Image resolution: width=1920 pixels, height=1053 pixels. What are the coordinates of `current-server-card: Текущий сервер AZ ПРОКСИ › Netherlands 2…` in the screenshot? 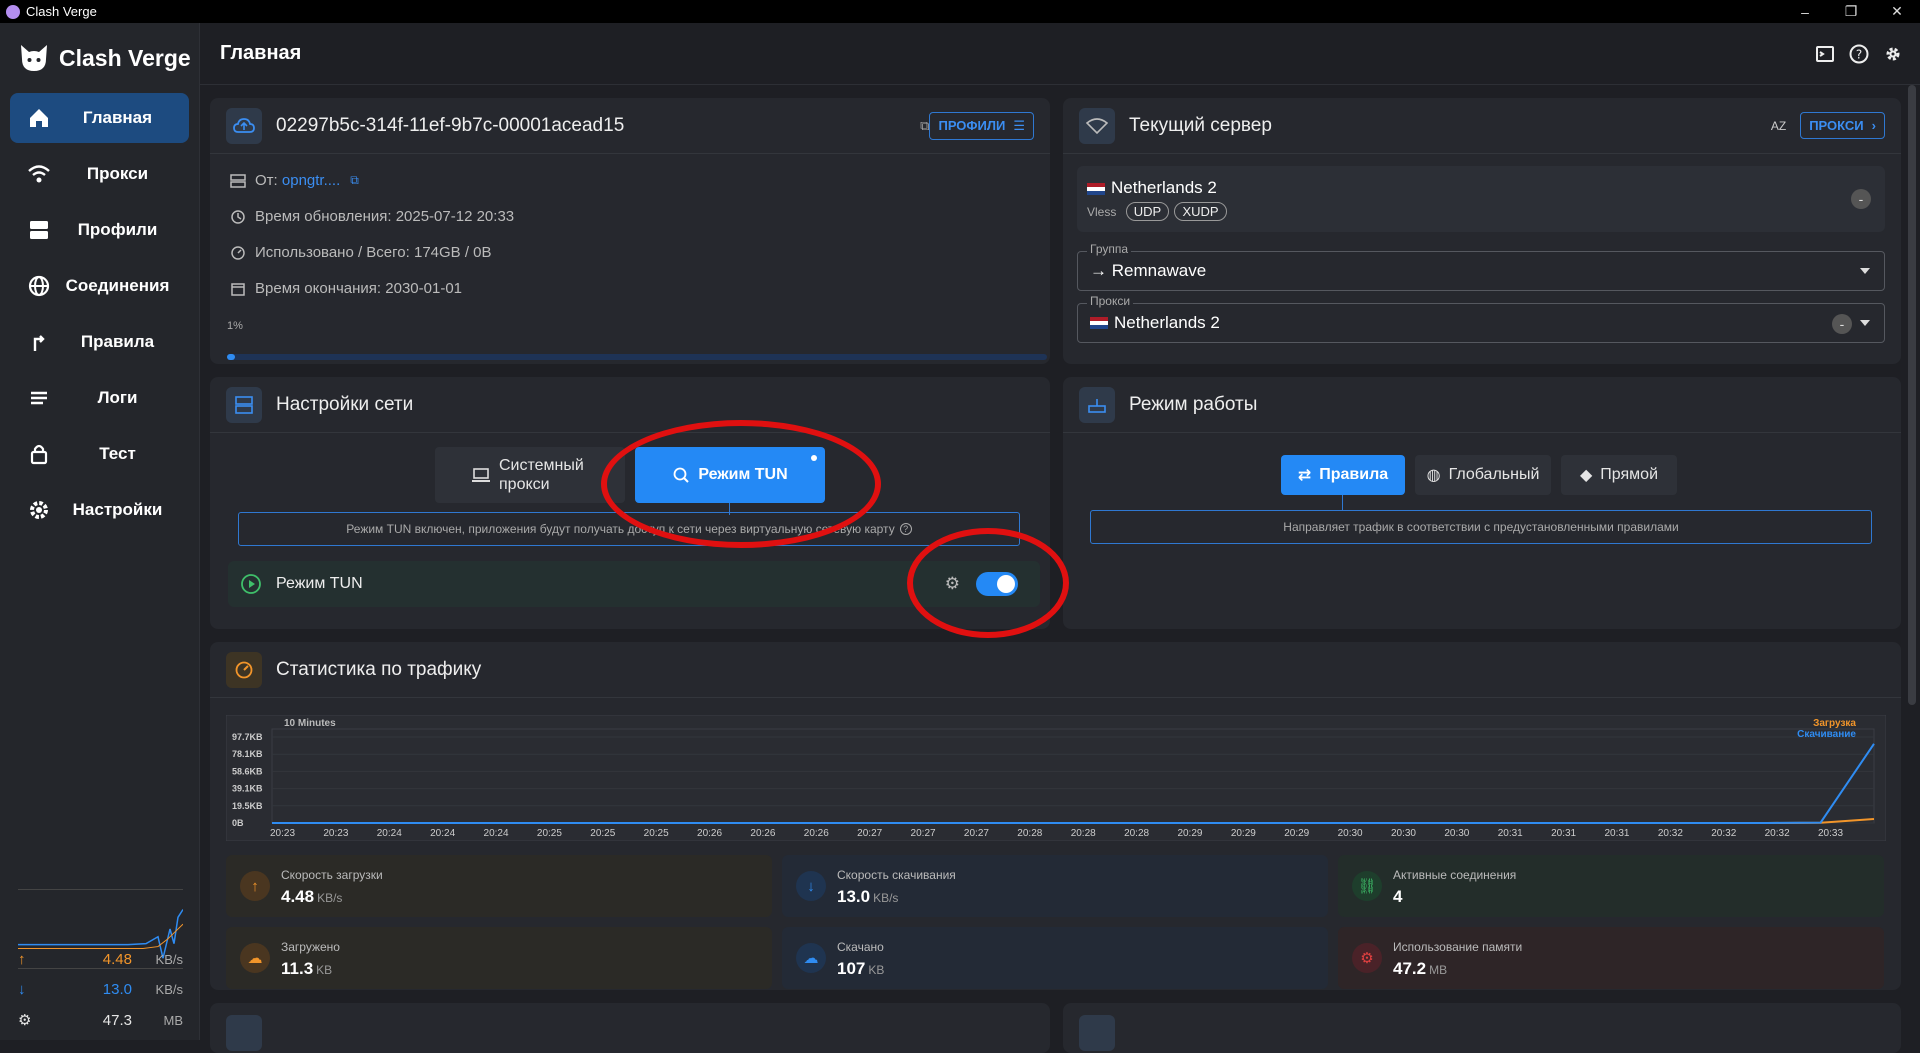 It's located at (1482, 231).